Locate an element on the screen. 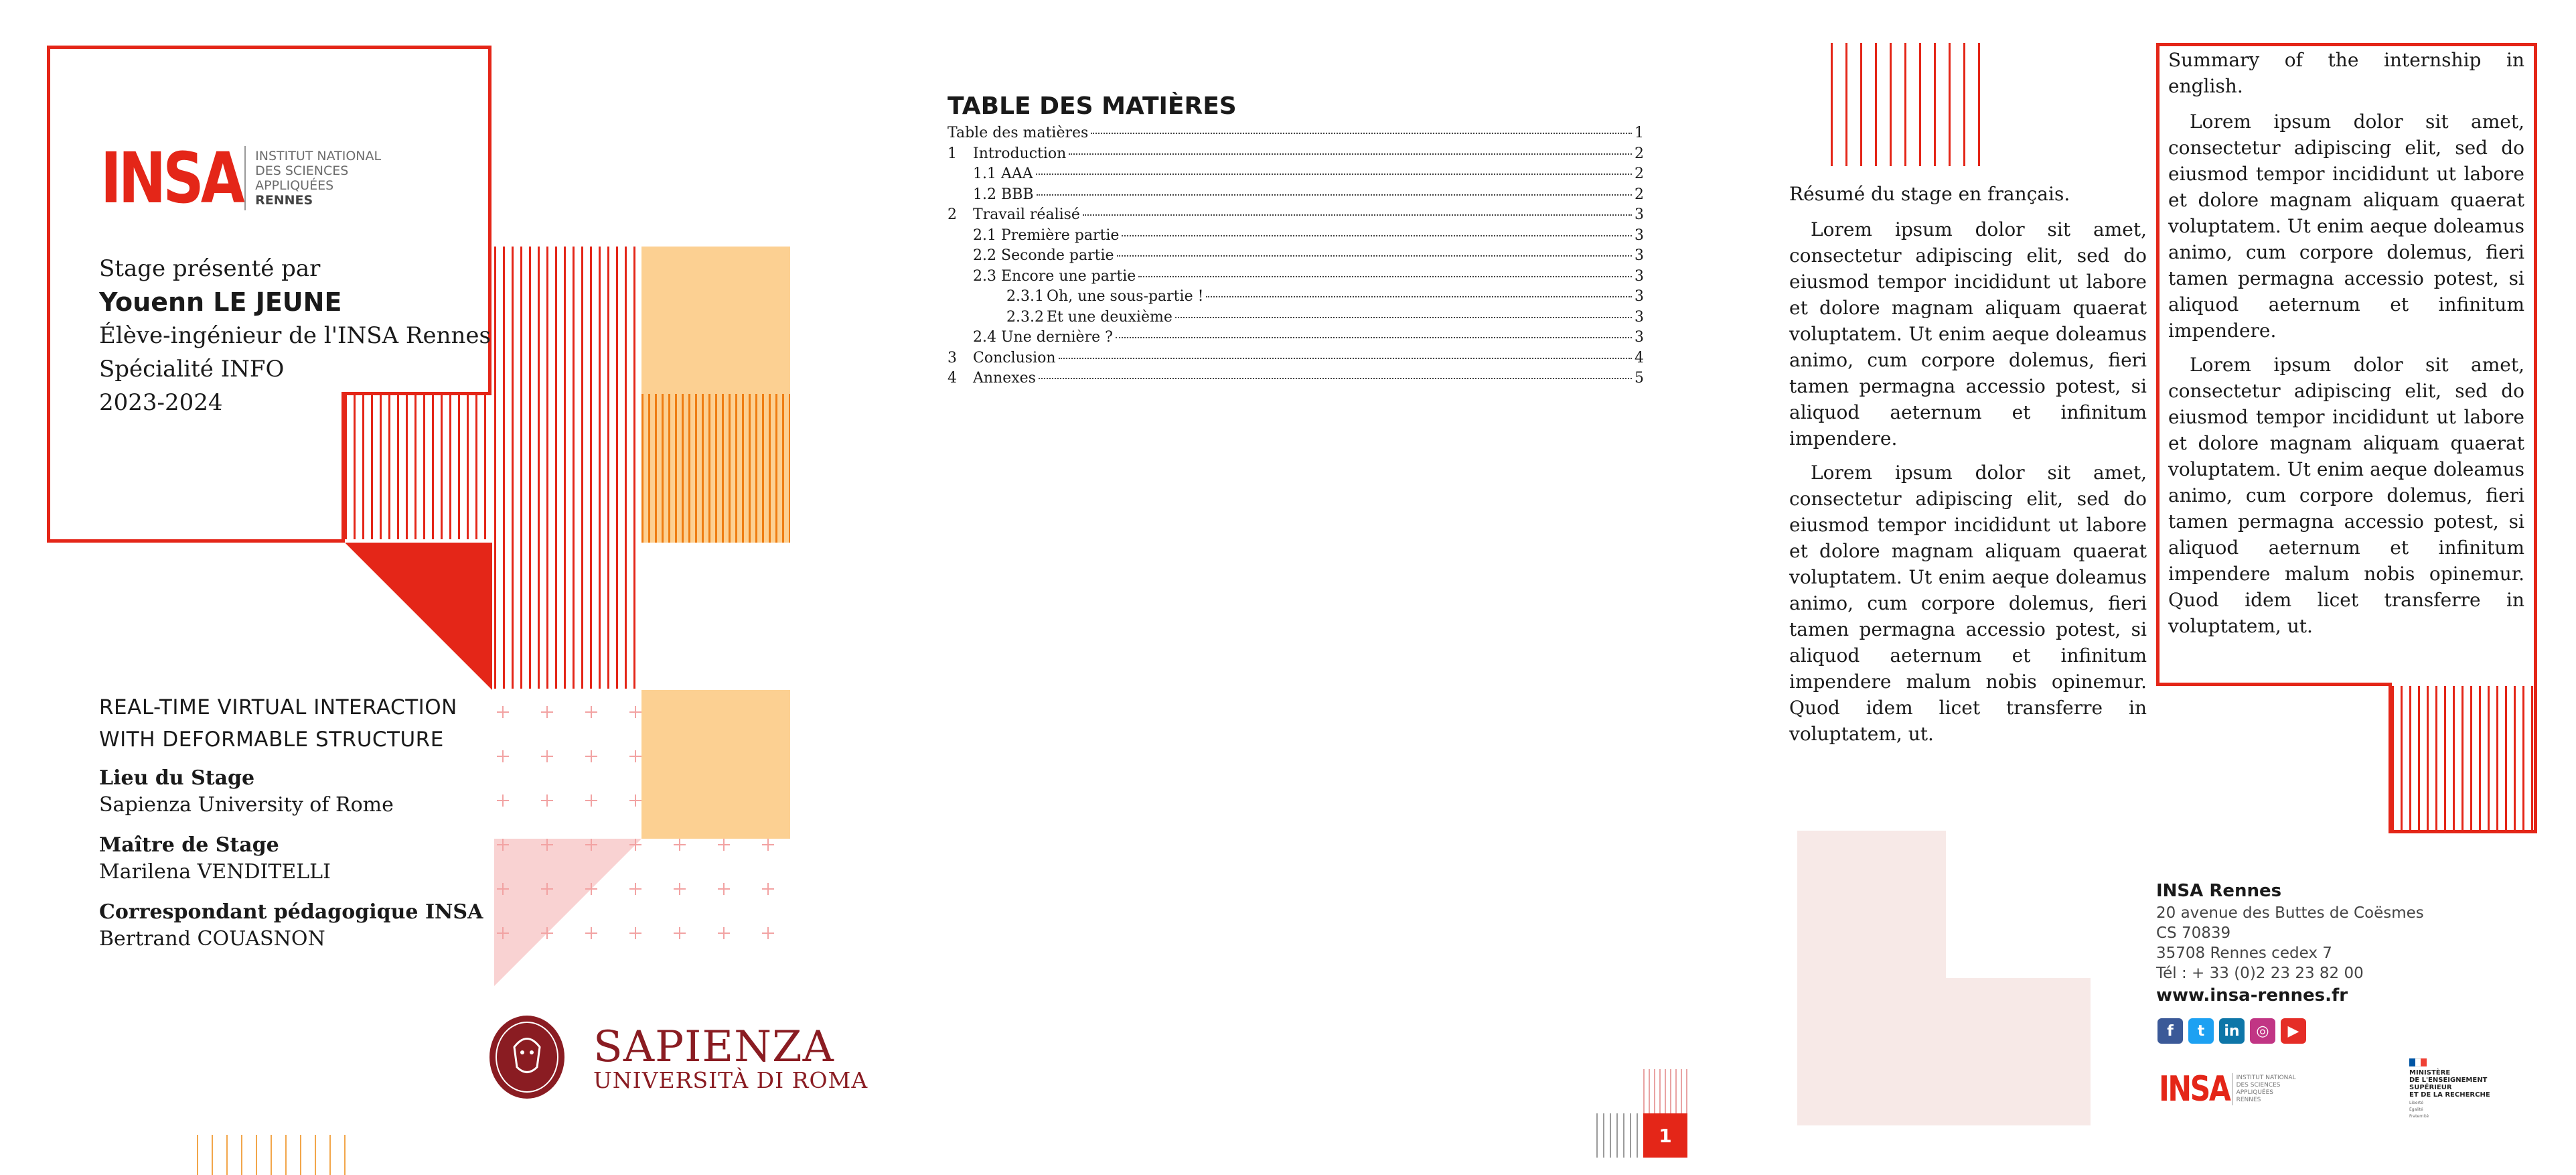 This screenshot has height=1175, width=2576. toc-entry-number: 2.2 is located at coordinates (984, 255).